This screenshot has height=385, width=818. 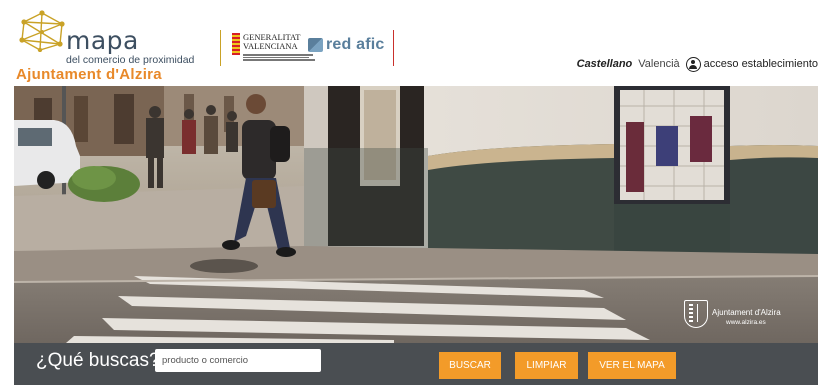 What do you see at coordinates (355, 44) in the screenshot?
I see `red-afic-text: red afic` at bounding box center [355, 44].